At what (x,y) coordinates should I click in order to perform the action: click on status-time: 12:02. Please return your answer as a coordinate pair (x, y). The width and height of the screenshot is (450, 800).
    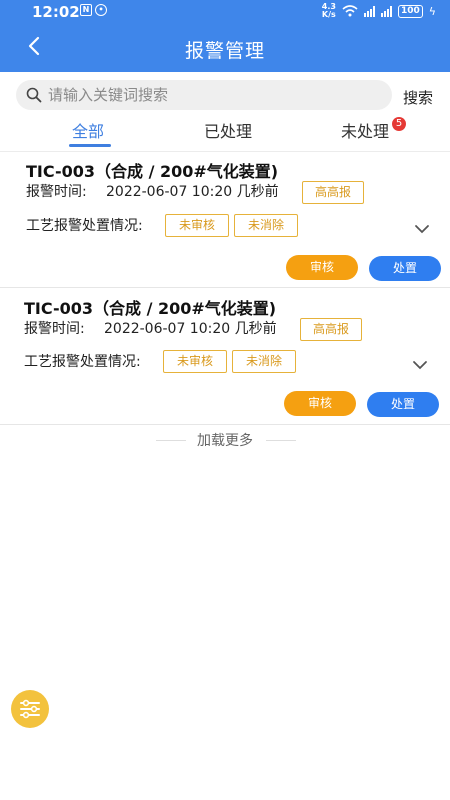
    Looking at the image, I should click on (56, 12).